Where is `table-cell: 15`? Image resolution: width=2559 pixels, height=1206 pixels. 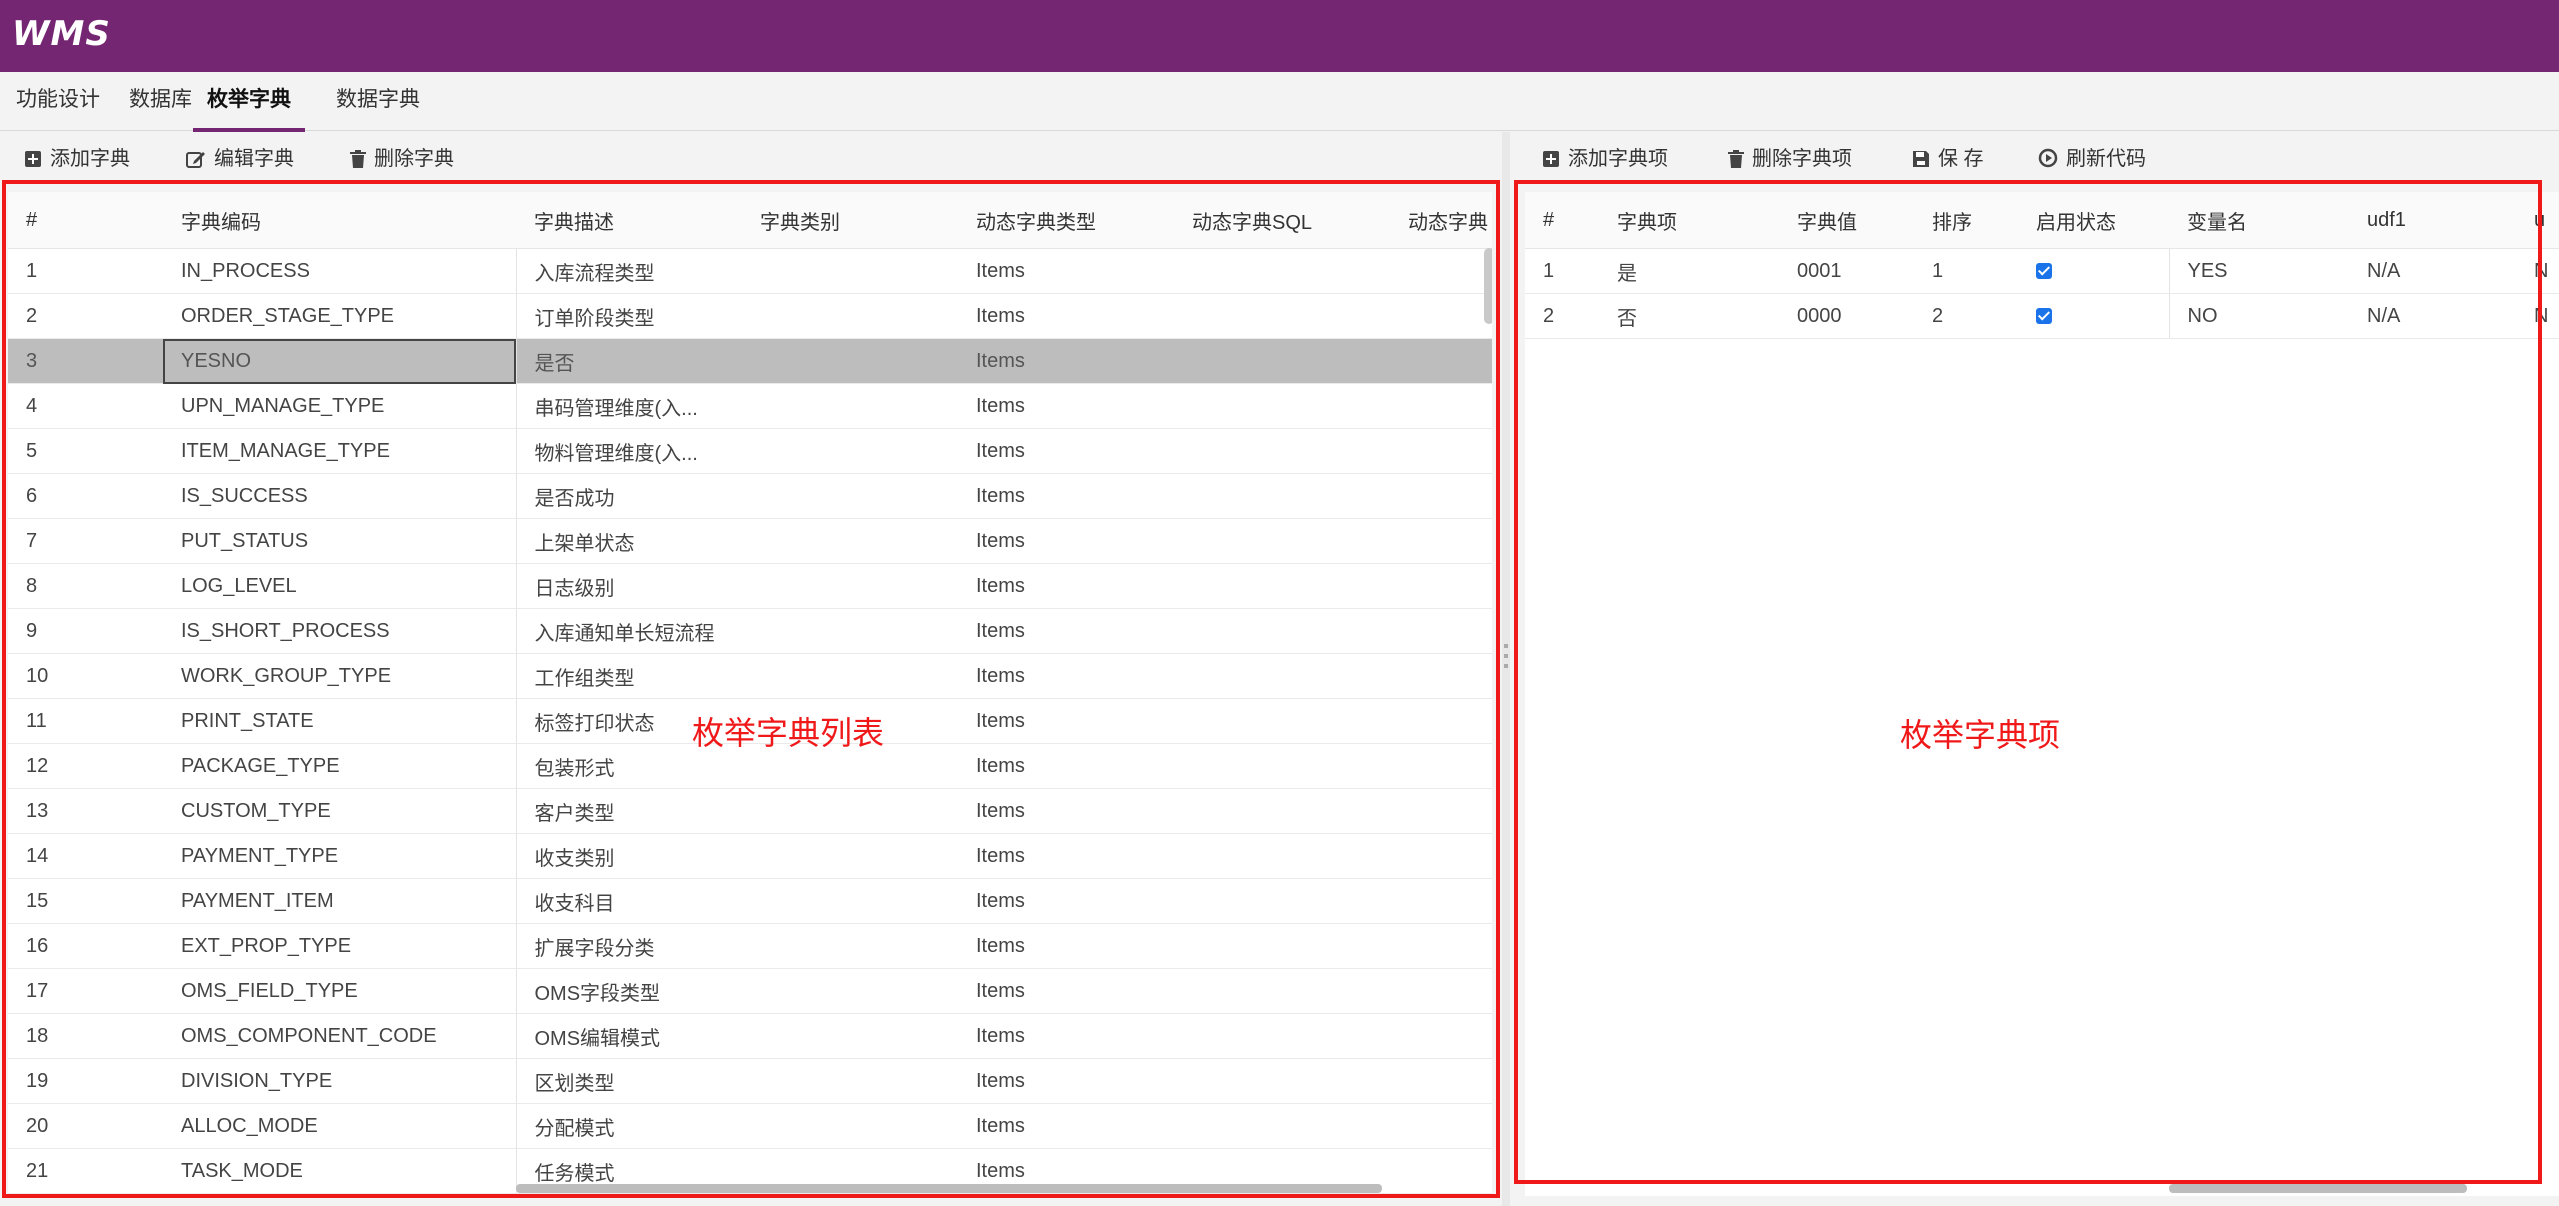 table-cell: 15 is located at coordinates (85, 901).